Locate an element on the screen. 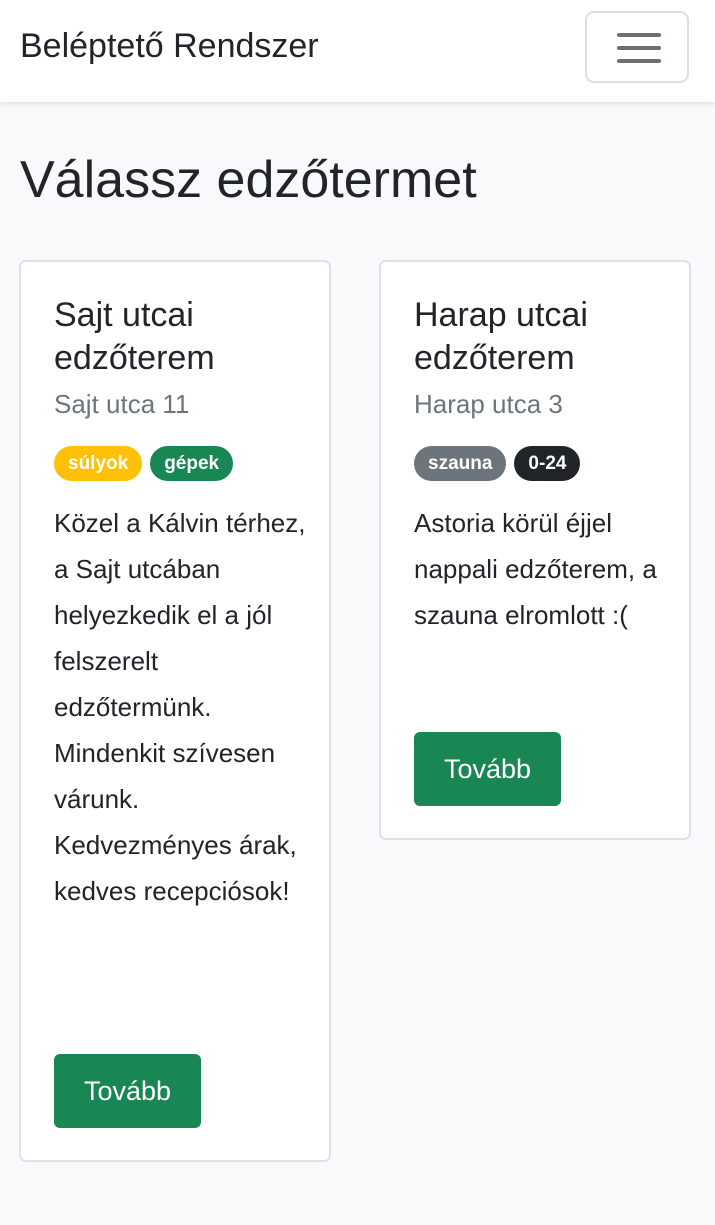 The height and width of the screenshot is (1225, 715). tag-badge: szauna is located at coordinates (460, 463).